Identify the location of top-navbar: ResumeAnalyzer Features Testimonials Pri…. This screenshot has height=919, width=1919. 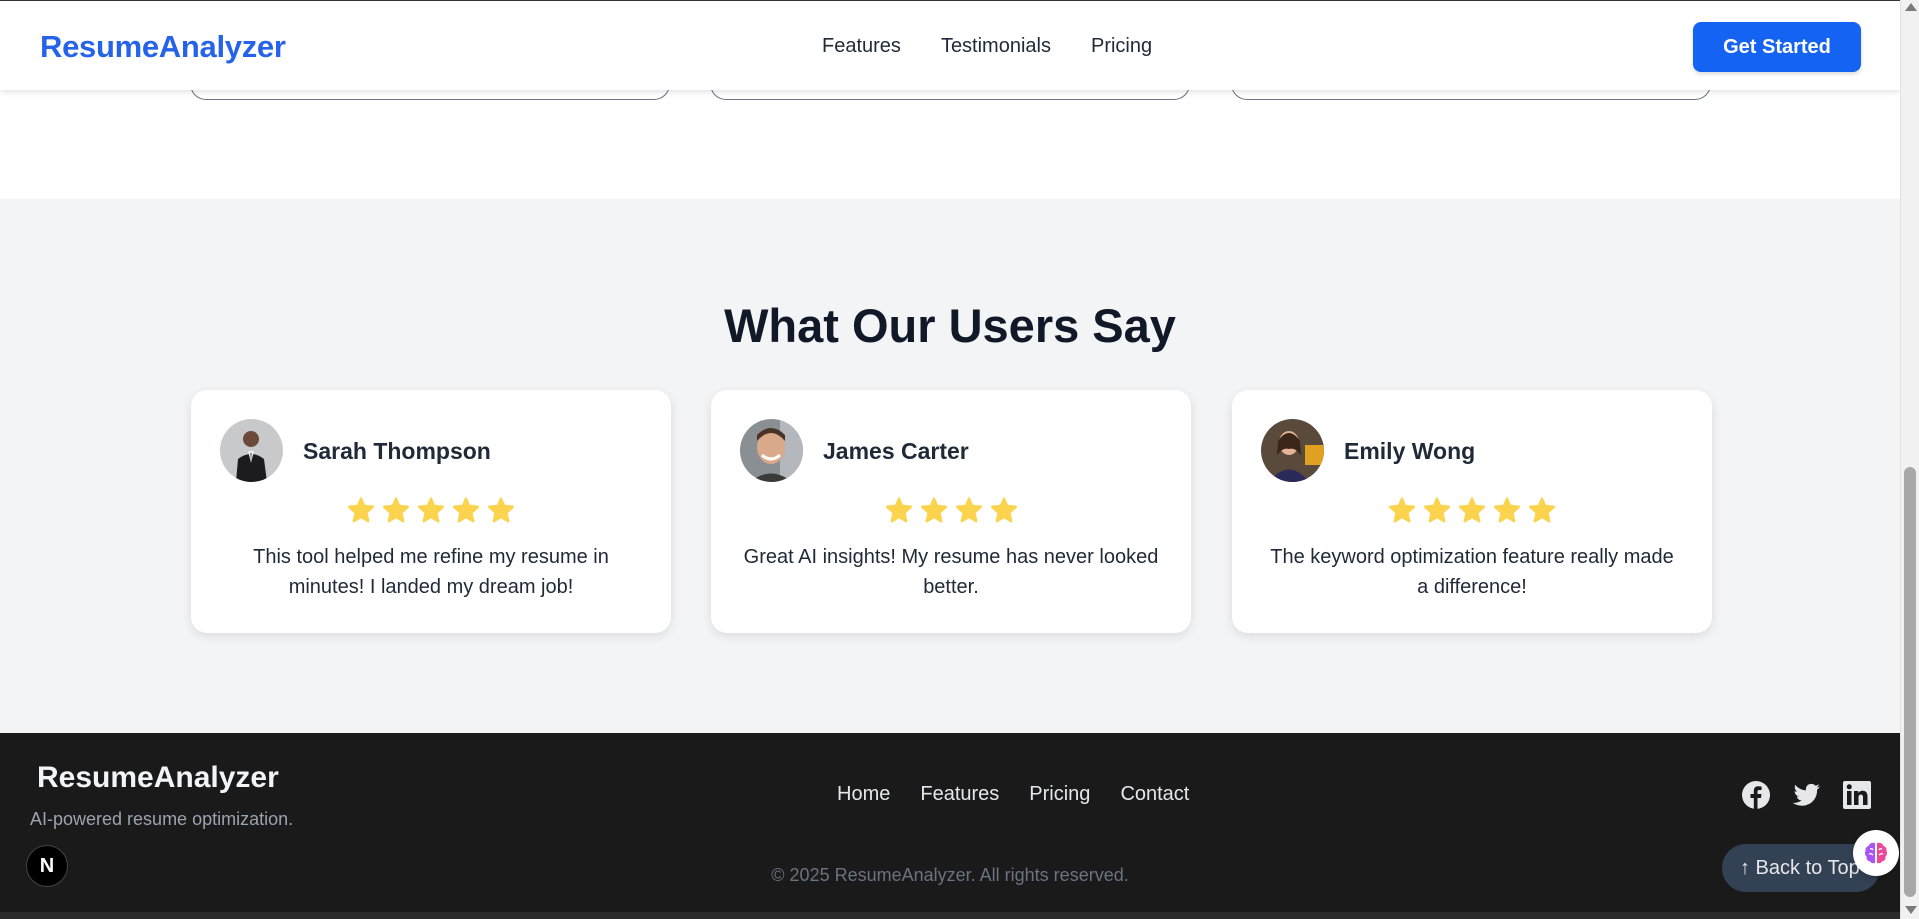
(950, 45).